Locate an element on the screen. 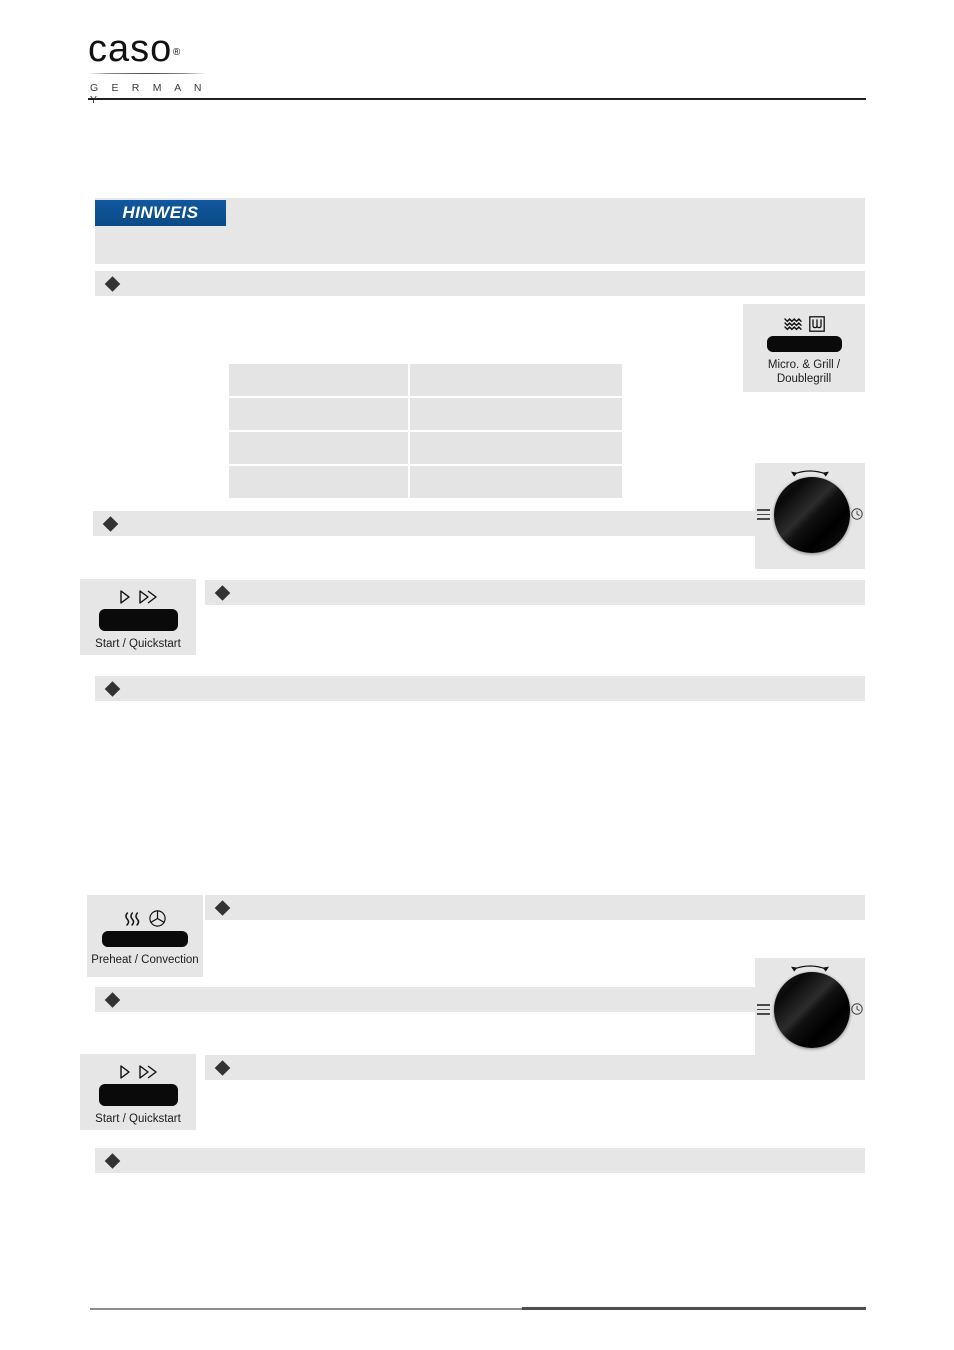  key-label-preheat-convection: Preheat / Convection is located at coordinates (145, 960).